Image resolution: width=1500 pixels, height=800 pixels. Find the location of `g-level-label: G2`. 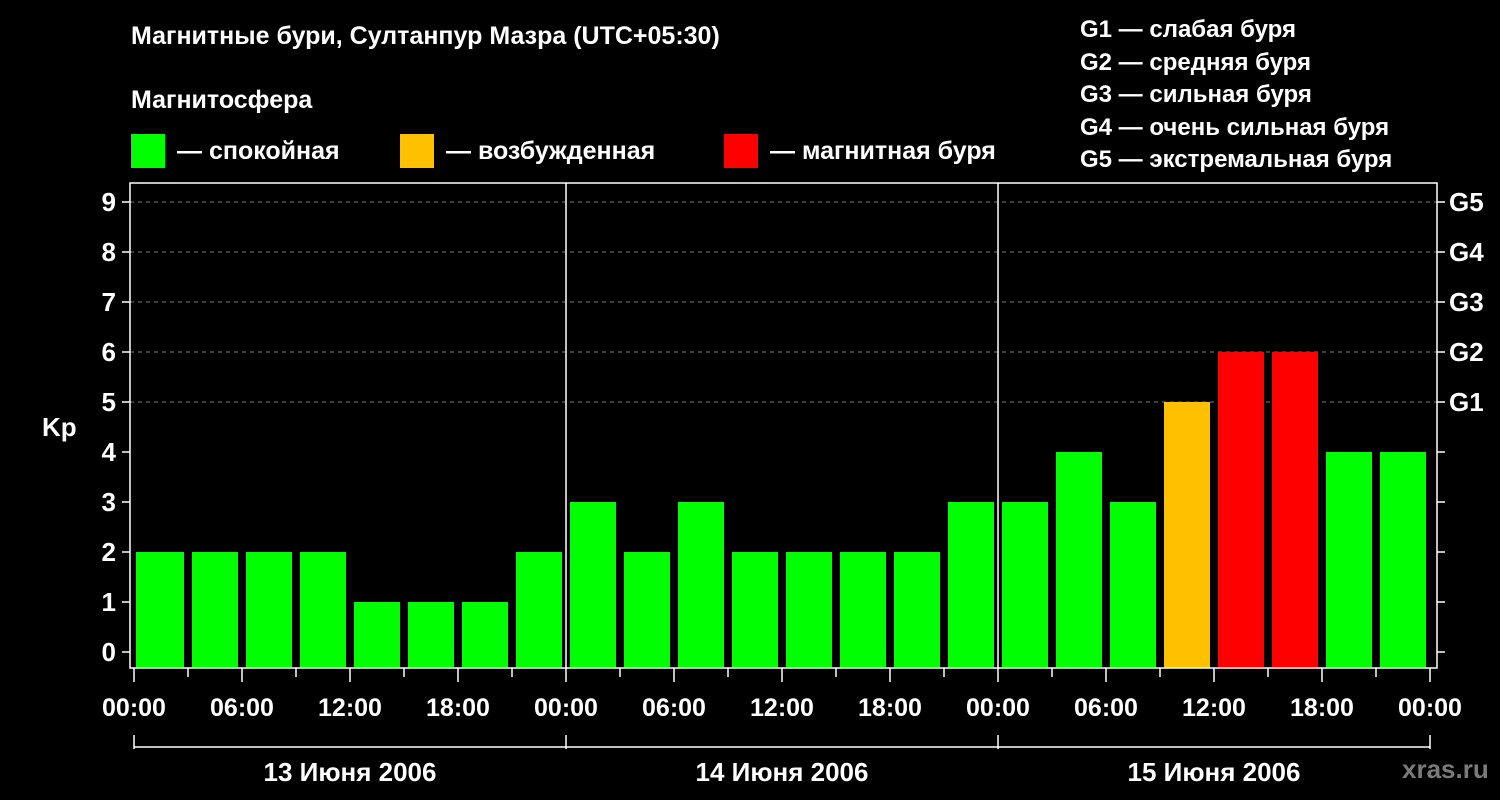

g-level-label: G2 is located at coordinates (1466, 352).